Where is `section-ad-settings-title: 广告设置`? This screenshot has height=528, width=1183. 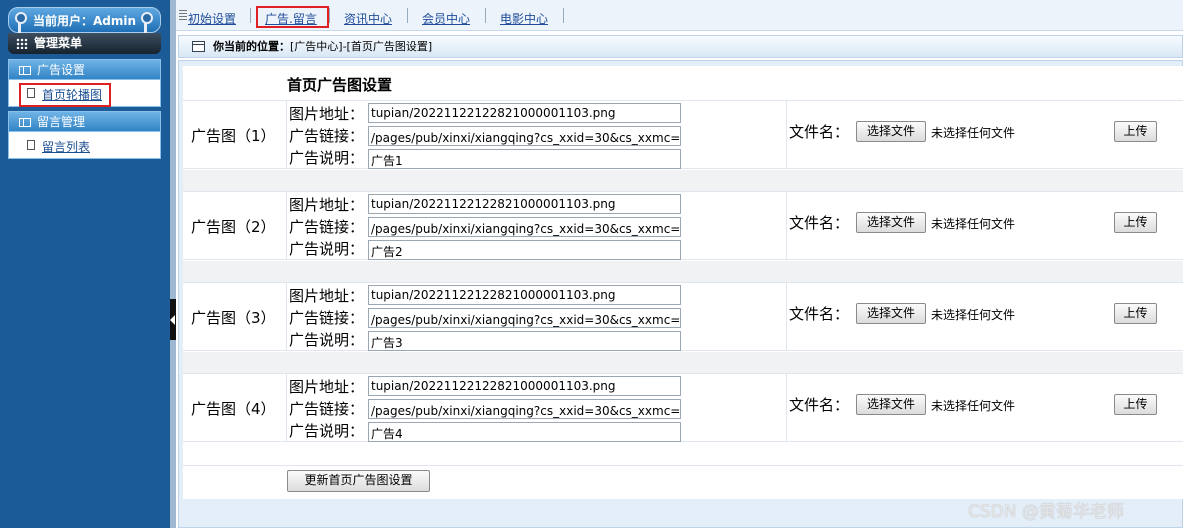
section-ad-settings-title: 广告设置 is located at coordinates (84, 69).